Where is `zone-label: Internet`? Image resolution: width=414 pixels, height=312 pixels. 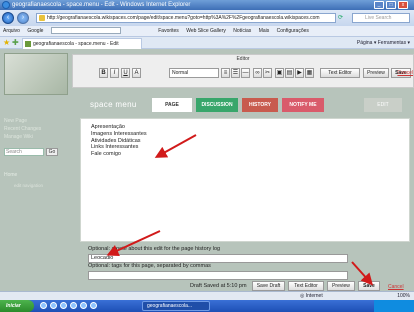 zone-label: Internet is located at coordinates (314, 296).